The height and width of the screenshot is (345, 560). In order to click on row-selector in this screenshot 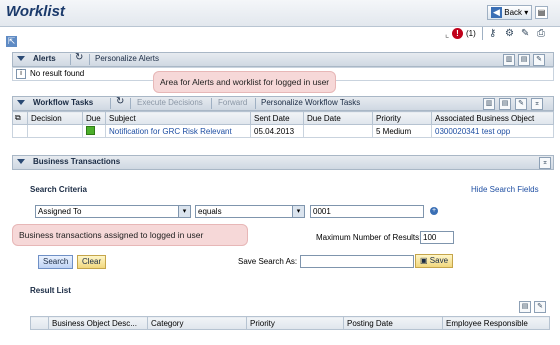, I will do `click(20, 131)`.